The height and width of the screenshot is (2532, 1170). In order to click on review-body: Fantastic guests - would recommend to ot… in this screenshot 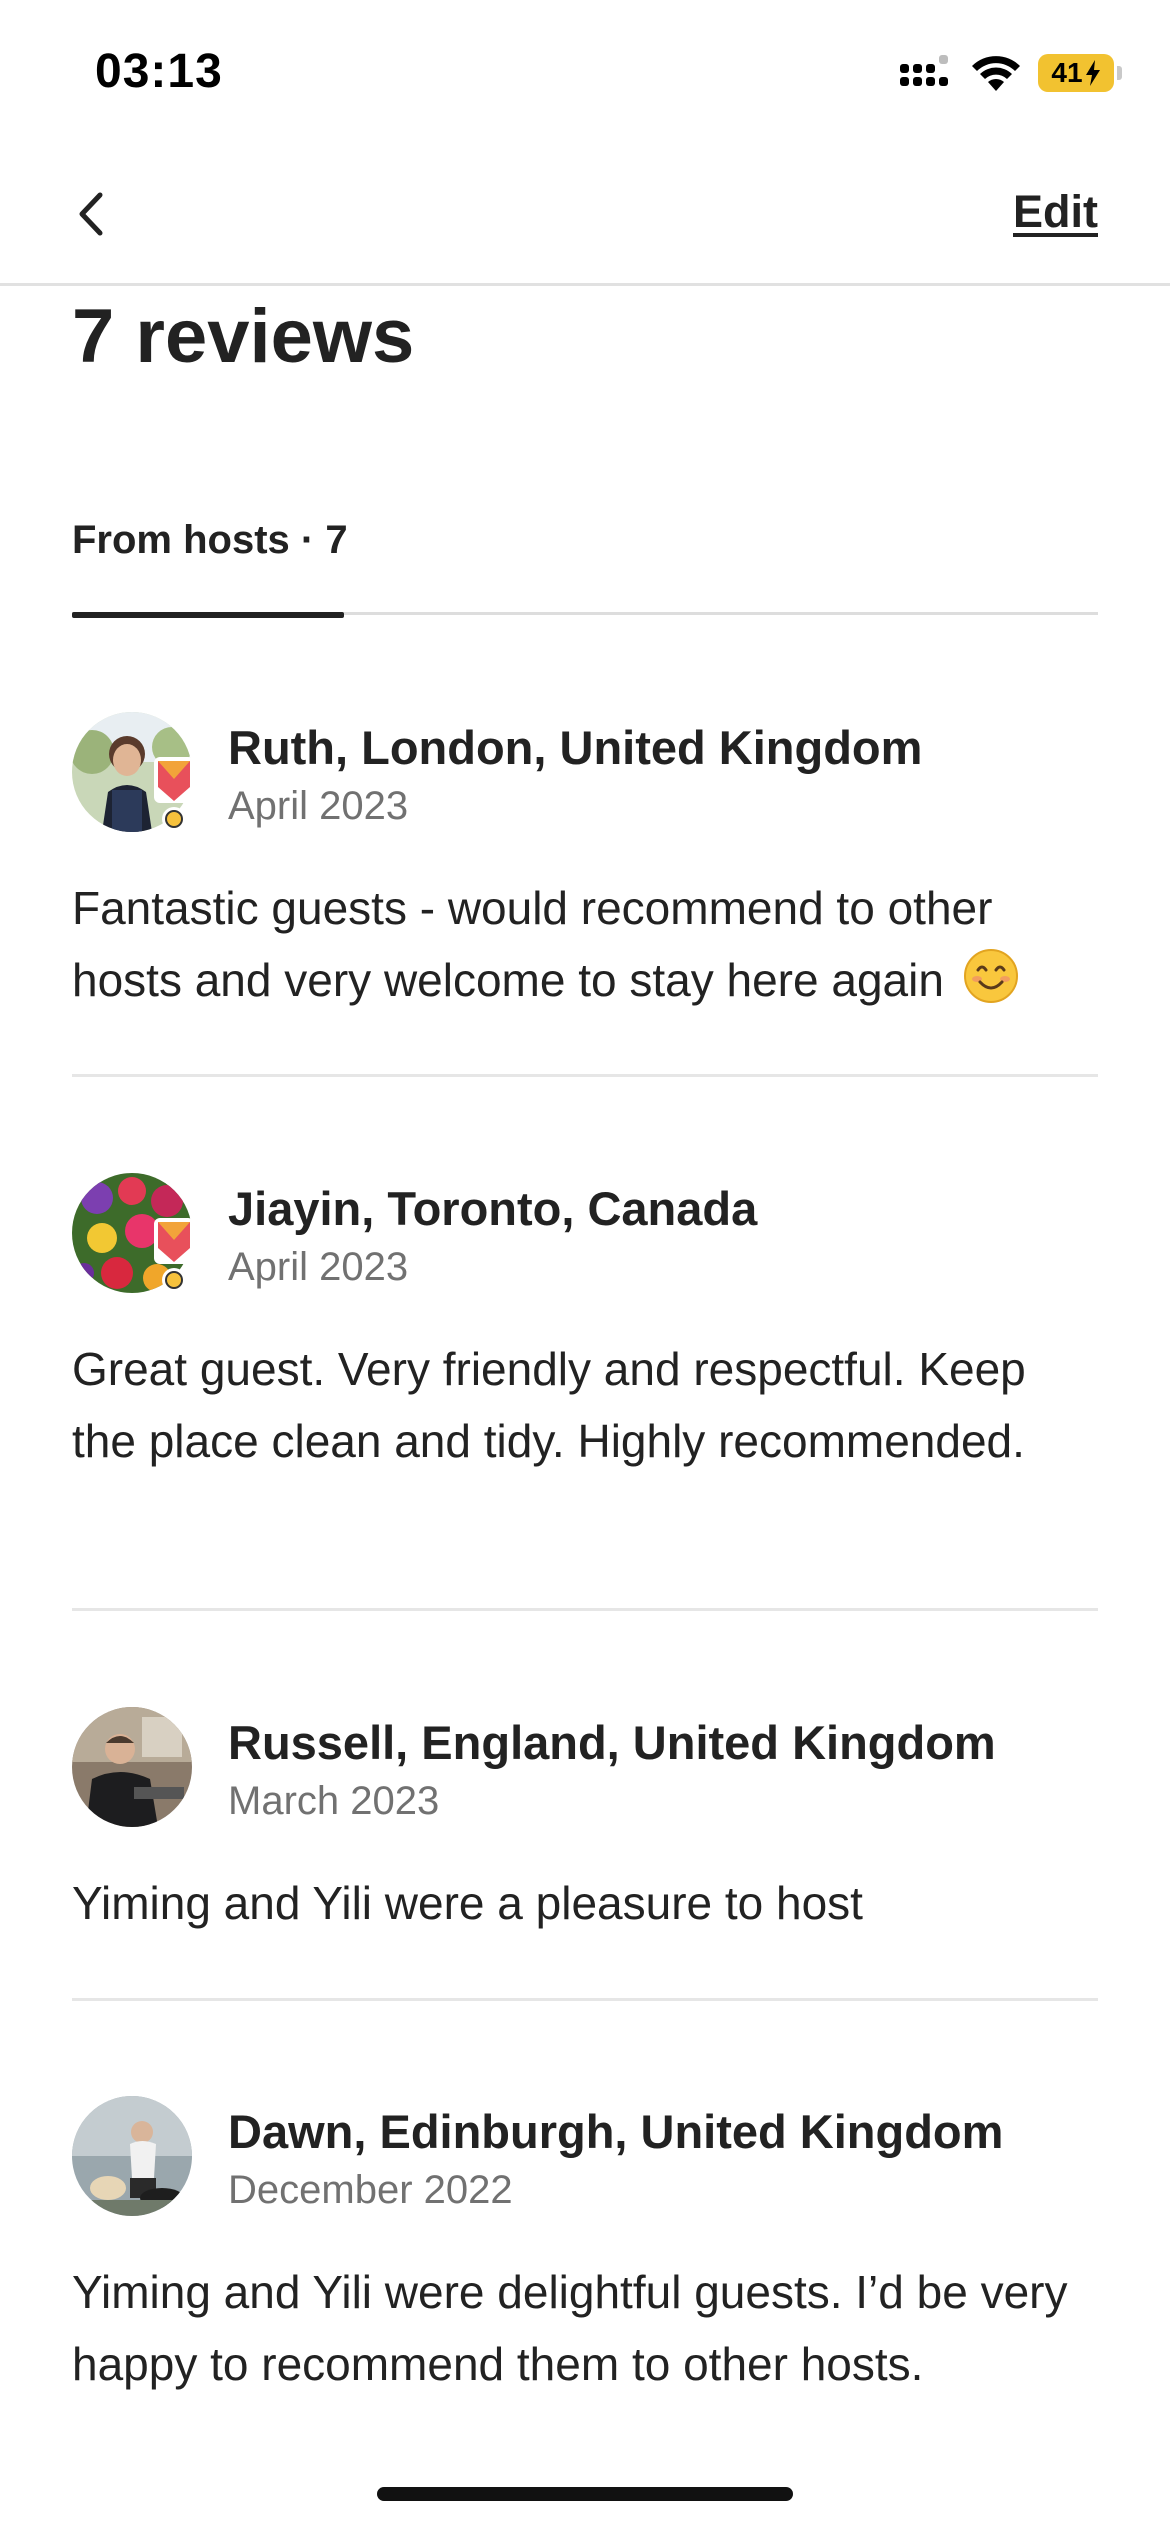, I will do `click(532, 944)`.